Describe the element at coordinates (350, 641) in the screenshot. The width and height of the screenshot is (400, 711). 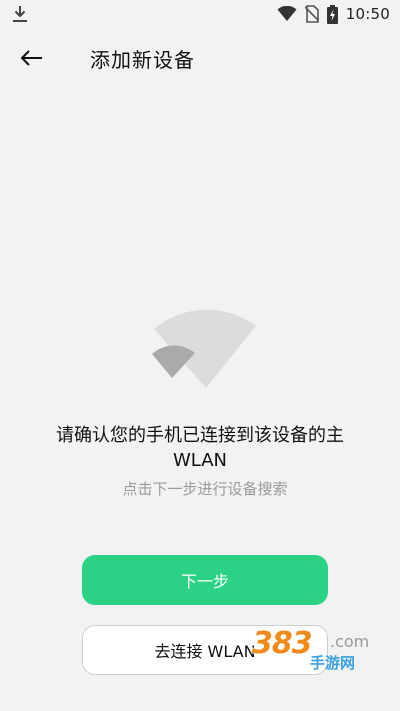
I see `watermark-domain: .com` at that location.